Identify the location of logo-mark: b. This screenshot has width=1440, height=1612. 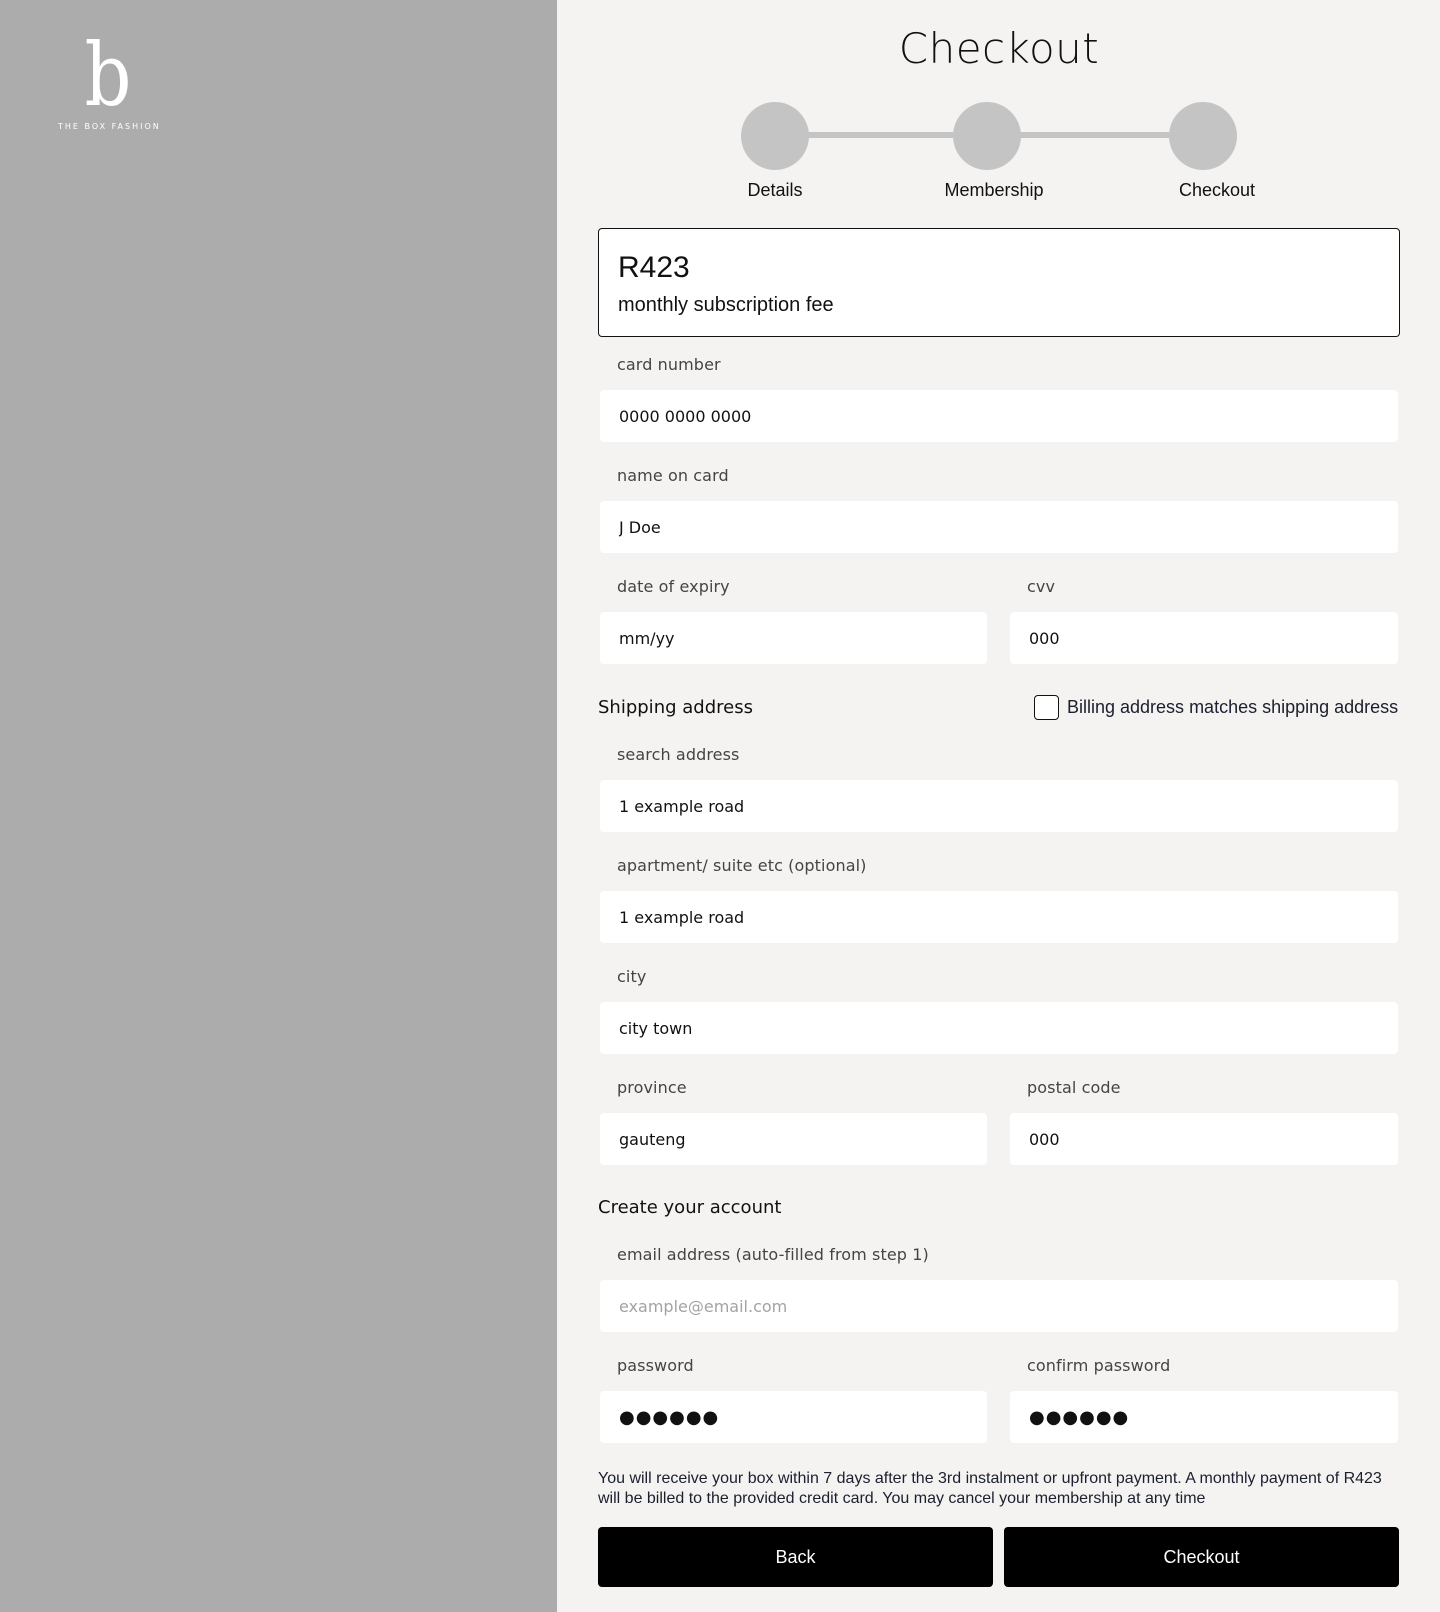
(108, 76).